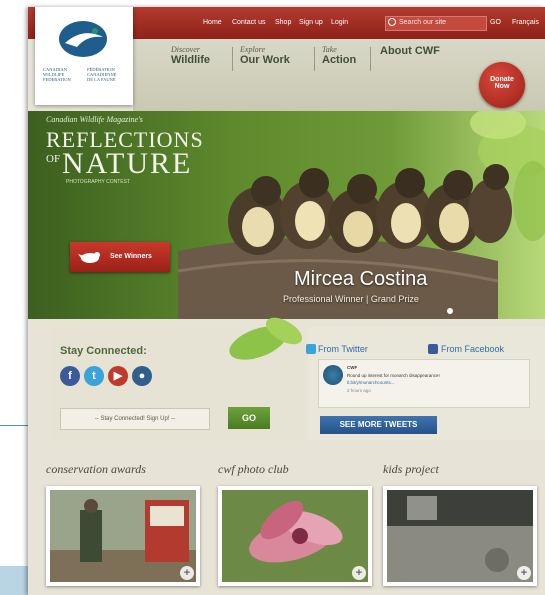 This screenshot has width=545, height=595. What do you see at coordinates (339, 60) in the screenshot?
I see `nav-item-big-label: Action` at bounding box center [339, 60].